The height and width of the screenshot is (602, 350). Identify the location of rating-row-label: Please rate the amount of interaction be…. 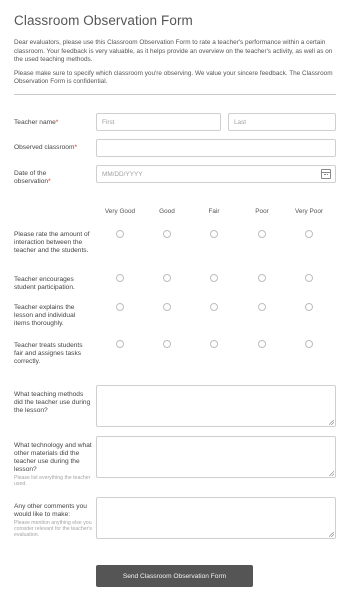
(52, 242).